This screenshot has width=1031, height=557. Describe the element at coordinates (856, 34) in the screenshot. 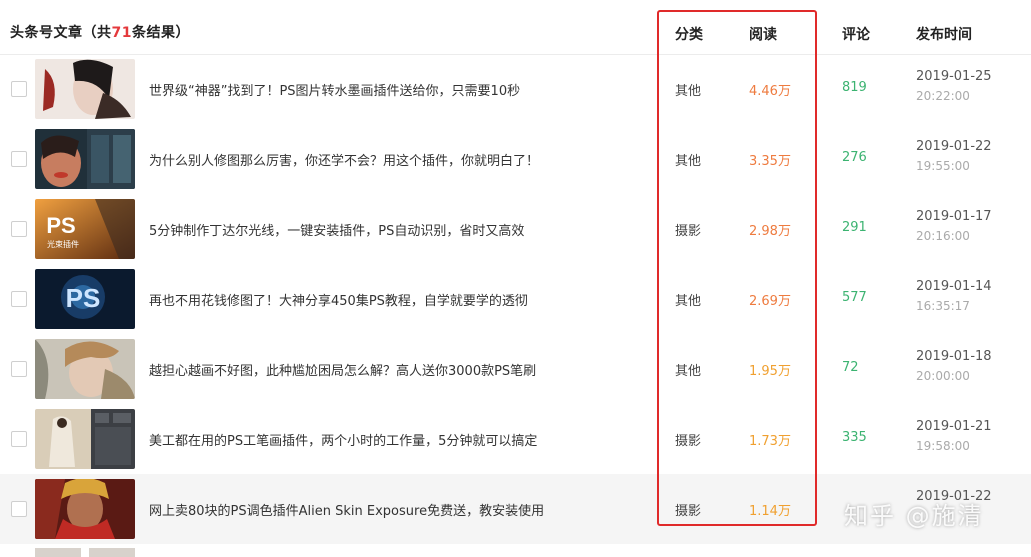

I see `column-header-comments: 评论` at that location.